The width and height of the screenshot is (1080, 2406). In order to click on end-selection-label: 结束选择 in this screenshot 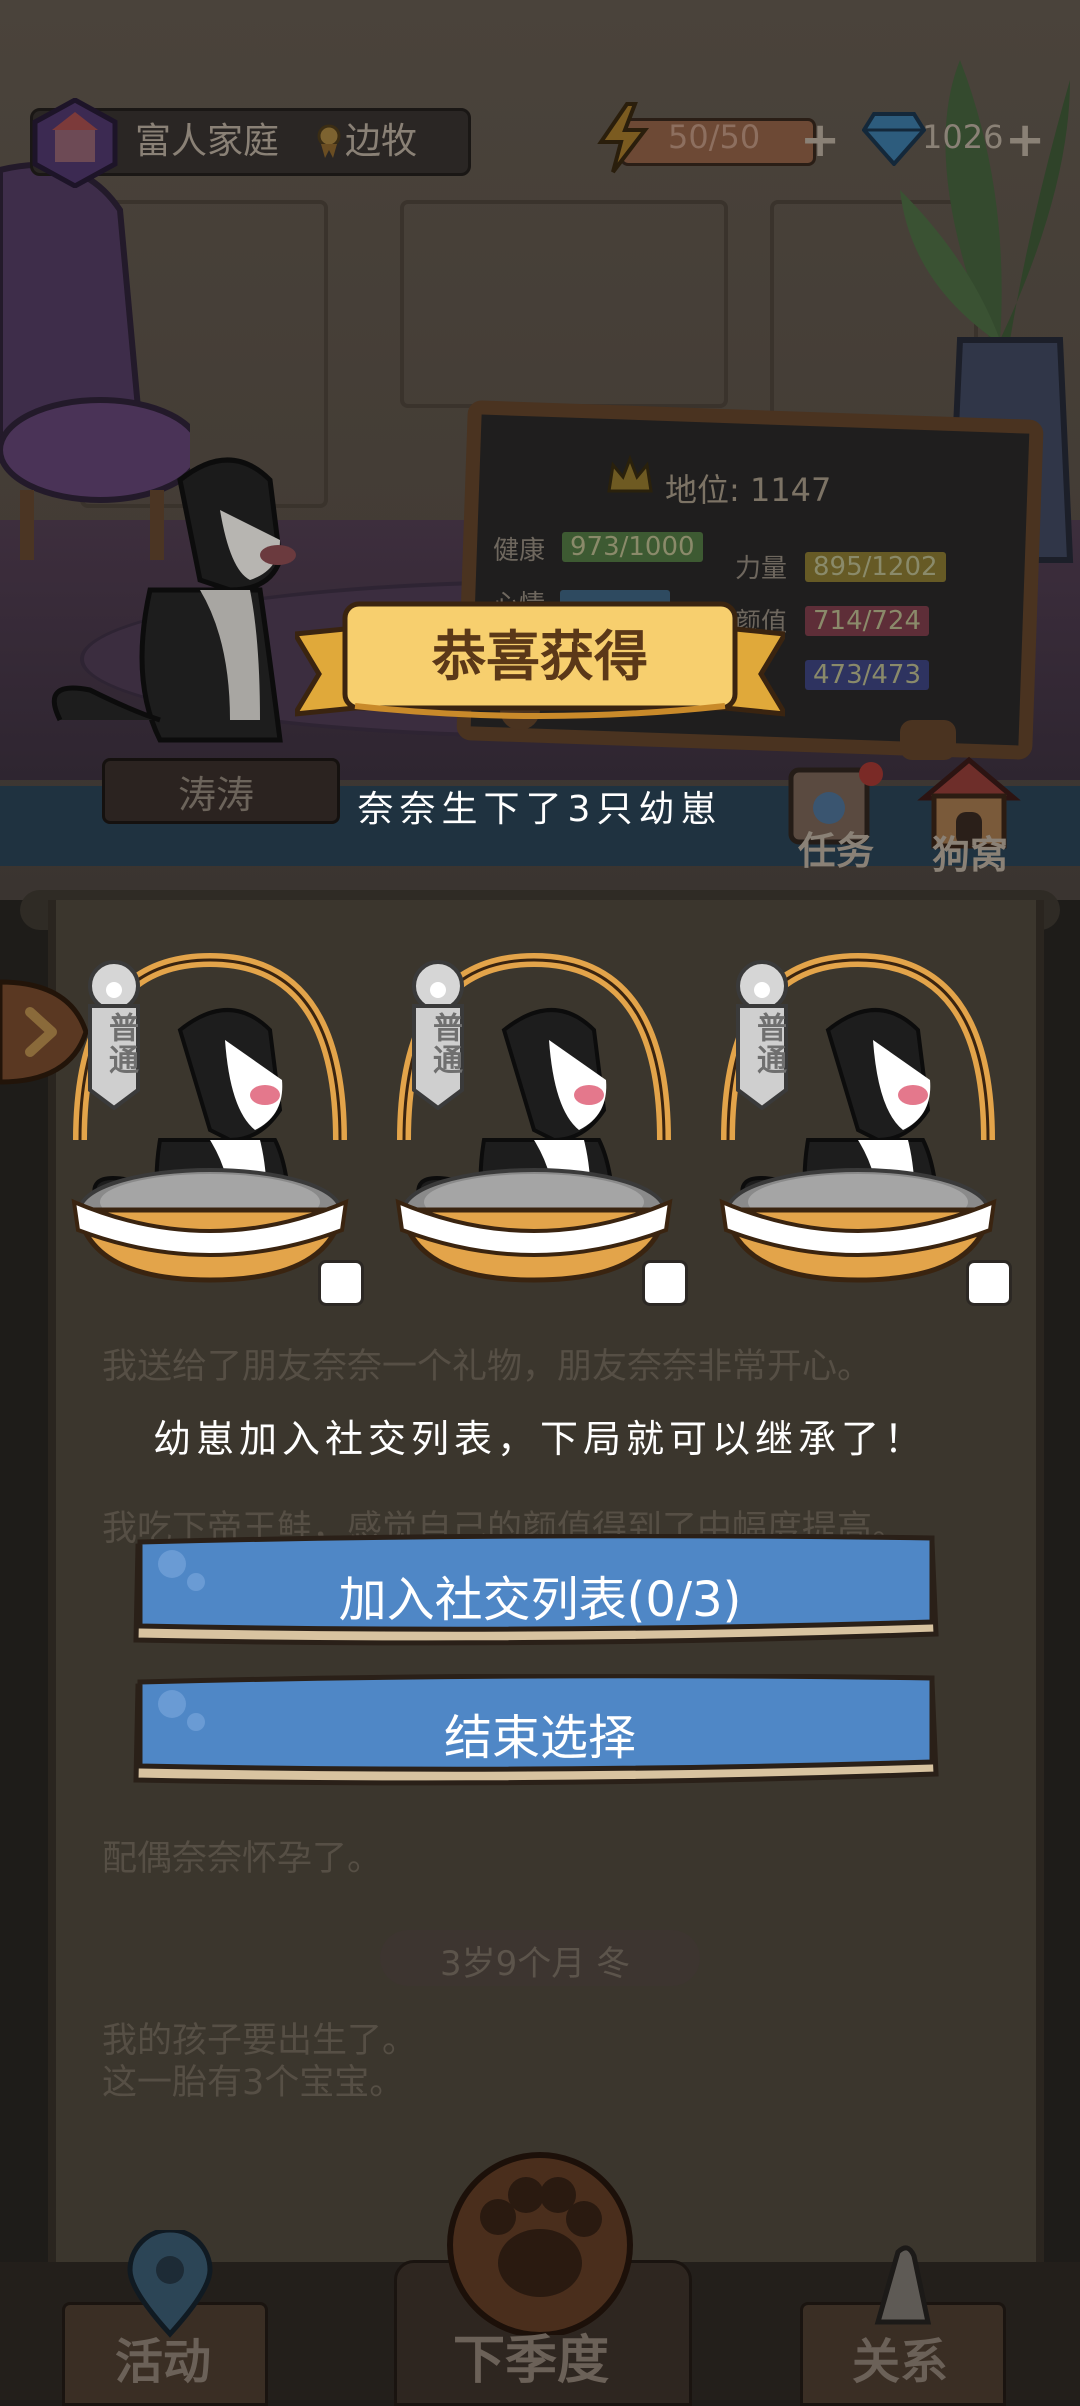, I will do `click(540, 1733)`.